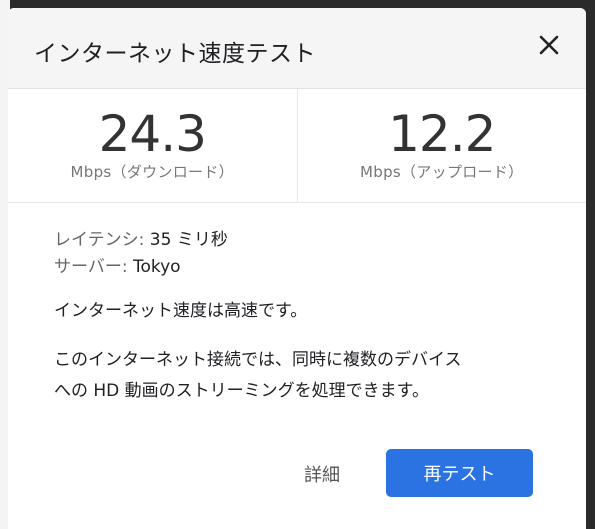  Describe the element at coordinates (91, 267) in the screenshot. I see `server-key: サーバー:` at that location.